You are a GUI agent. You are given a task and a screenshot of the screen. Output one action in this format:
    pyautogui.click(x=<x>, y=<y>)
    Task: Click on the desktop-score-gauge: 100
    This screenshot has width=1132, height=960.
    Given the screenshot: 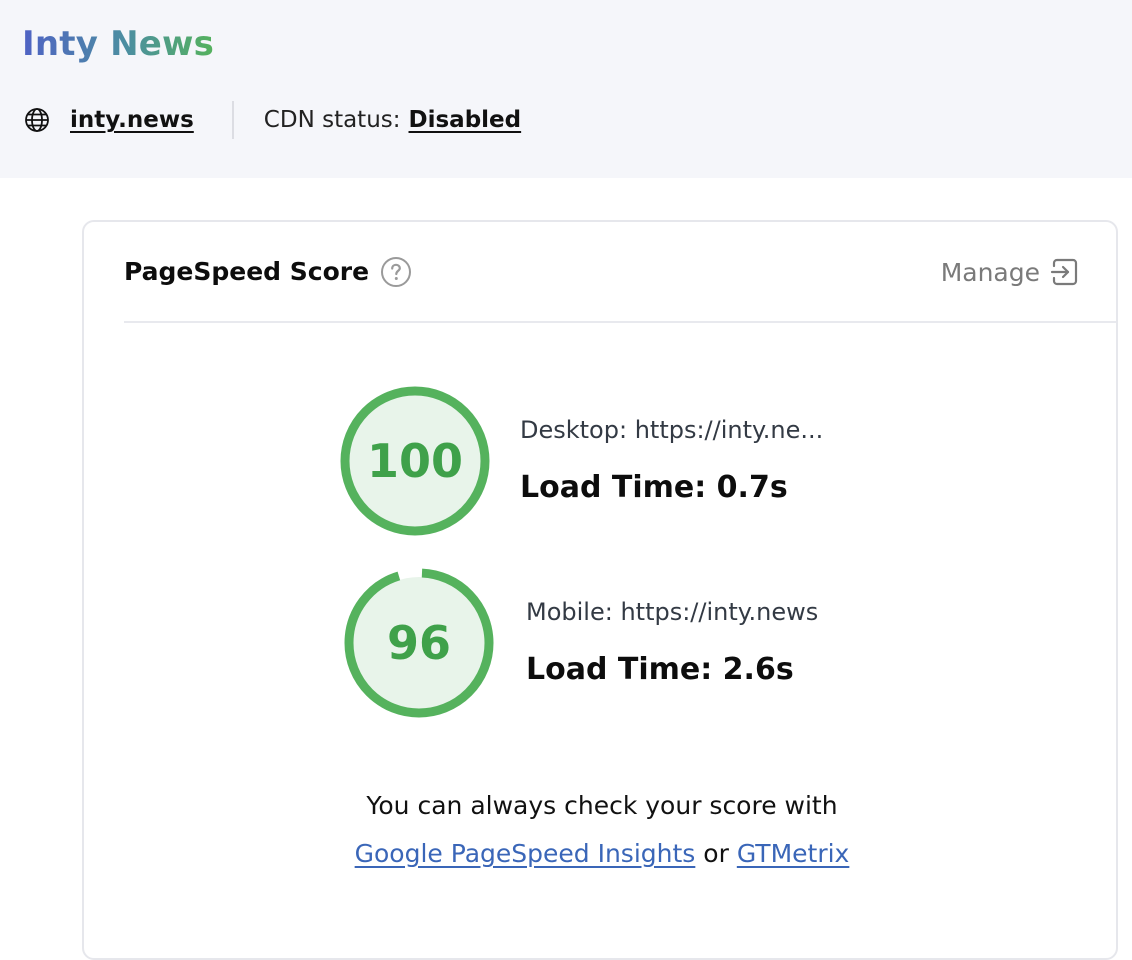 What is the action you would take?
    pyautogui.click(x=415, y=461)
    